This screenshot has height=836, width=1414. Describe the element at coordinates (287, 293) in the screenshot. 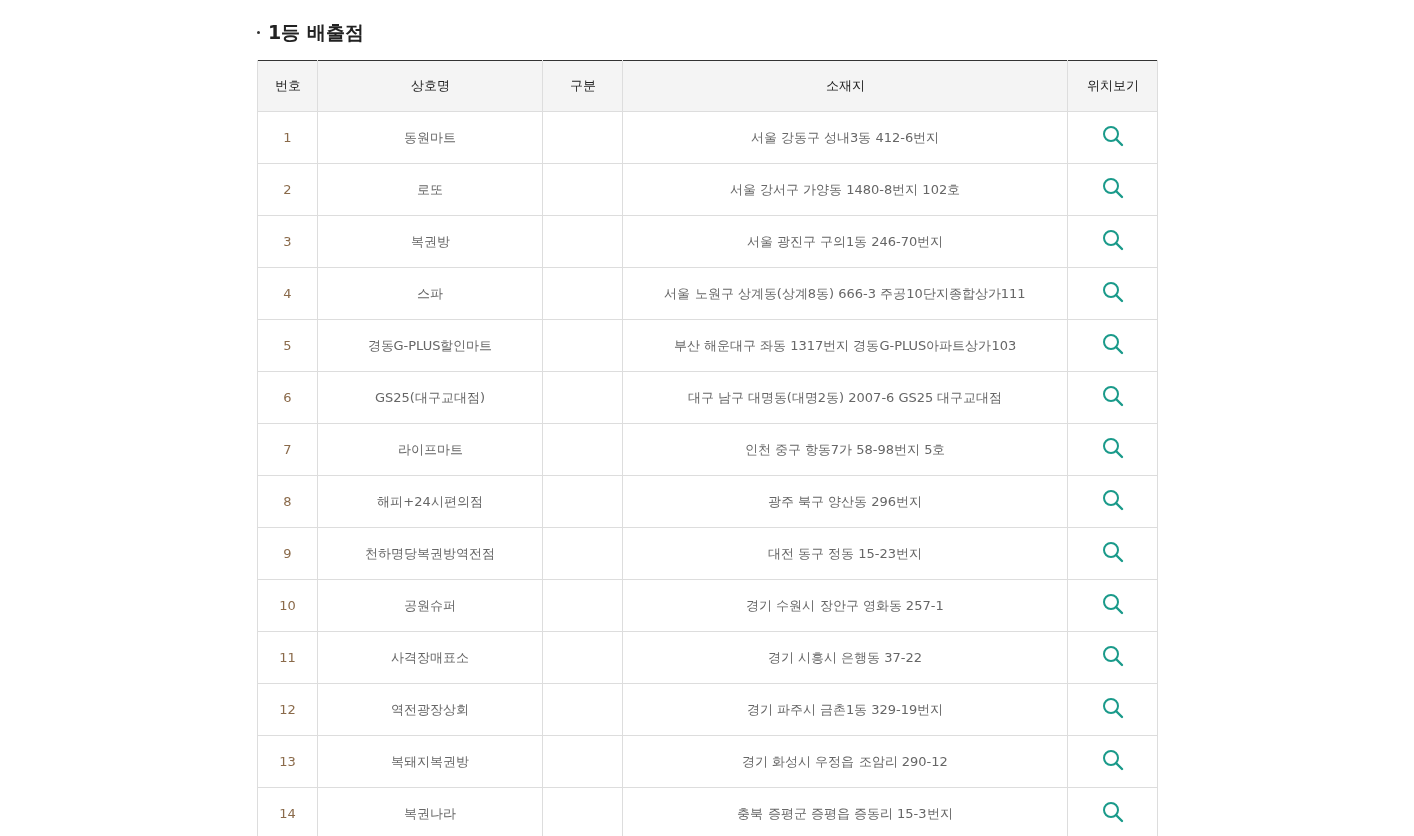

I see `row-number: 4` at that location.